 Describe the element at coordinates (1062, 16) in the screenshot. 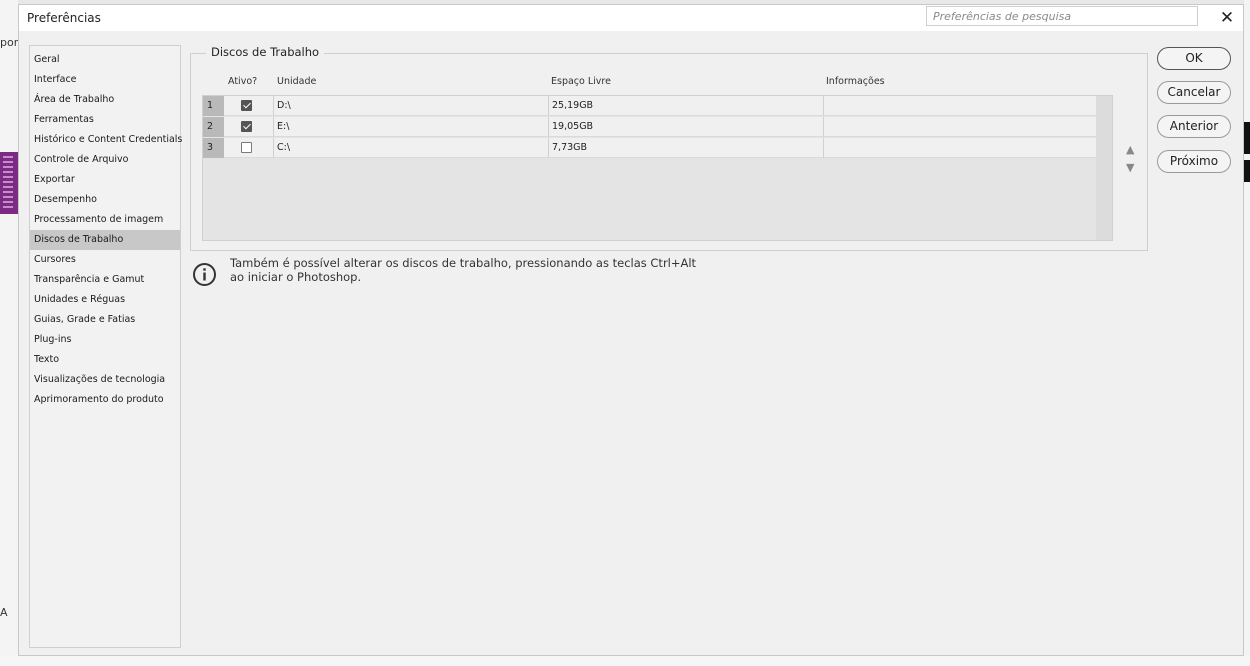

I see `preferences-search-input` at that location.